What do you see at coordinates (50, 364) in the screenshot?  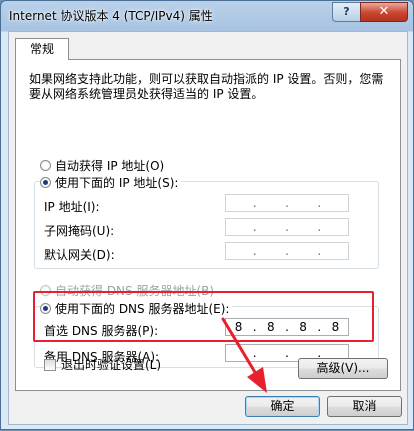 I see `validate-on-exit-checkbox` at bounding box center [50, 364].